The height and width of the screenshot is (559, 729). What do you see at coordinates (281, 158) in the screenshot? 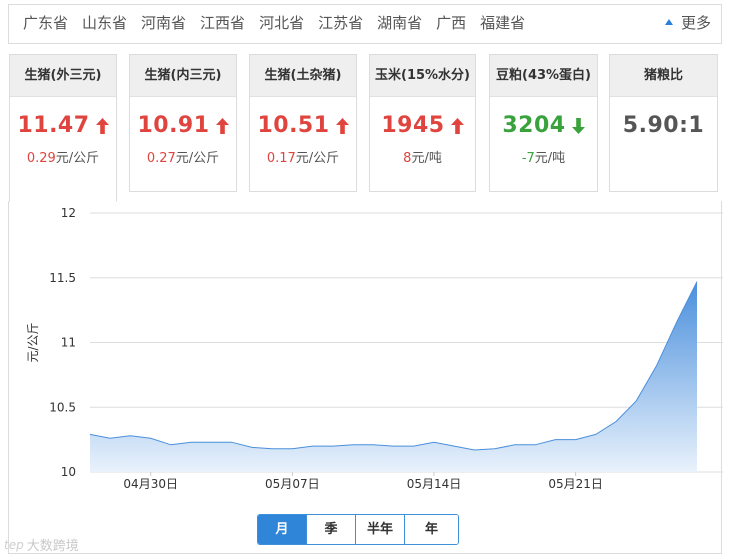
I see `change-value: 0.17` at bounding box center [281, 158].